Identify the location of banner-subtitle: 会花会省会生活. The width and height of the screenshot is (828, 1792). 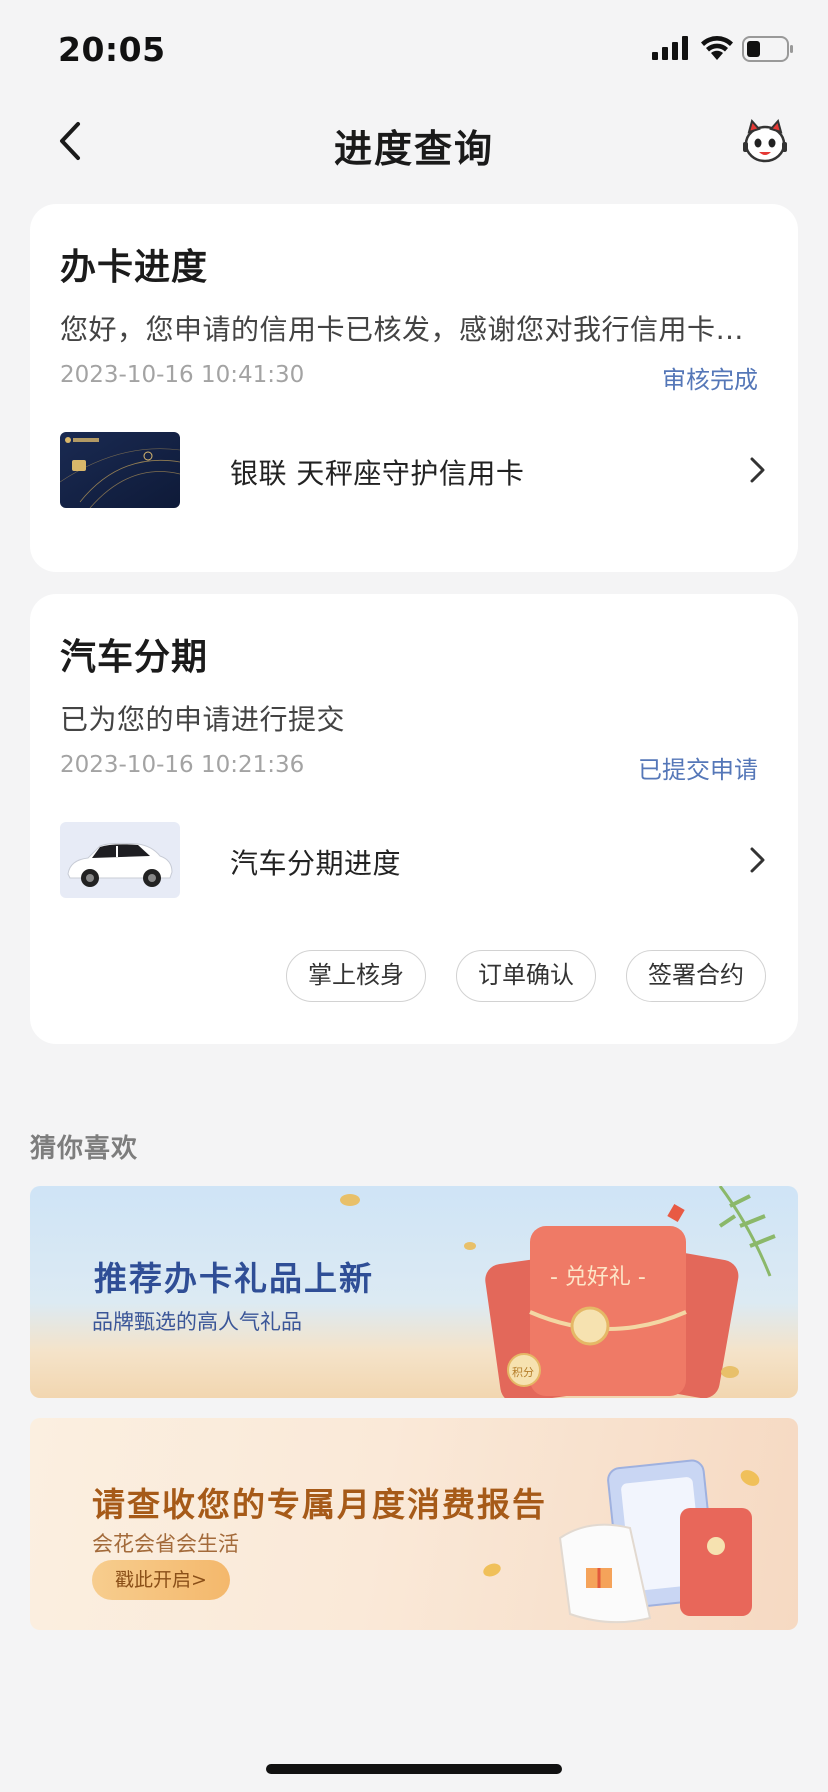
(165, 1544).